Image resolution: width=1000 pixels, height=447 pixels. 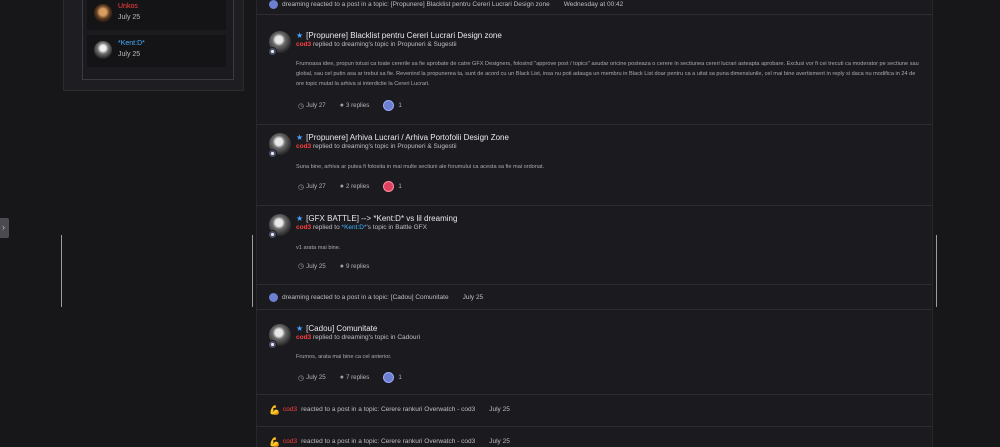 What do you see at coordinates (408, 337) in the screenshot?
I see `forum-link: Cadouri` at bounding box center [408, 337].